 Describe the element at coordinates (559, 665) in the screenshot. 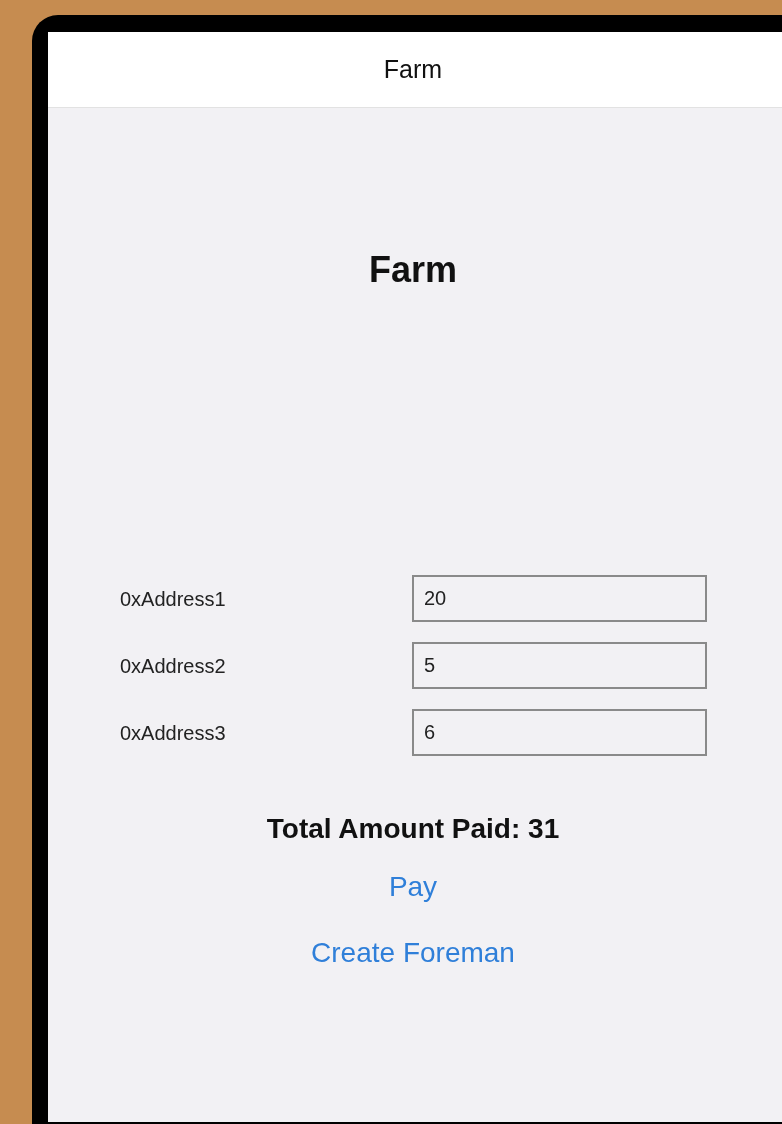

I see `amount-field: 5` at that location.